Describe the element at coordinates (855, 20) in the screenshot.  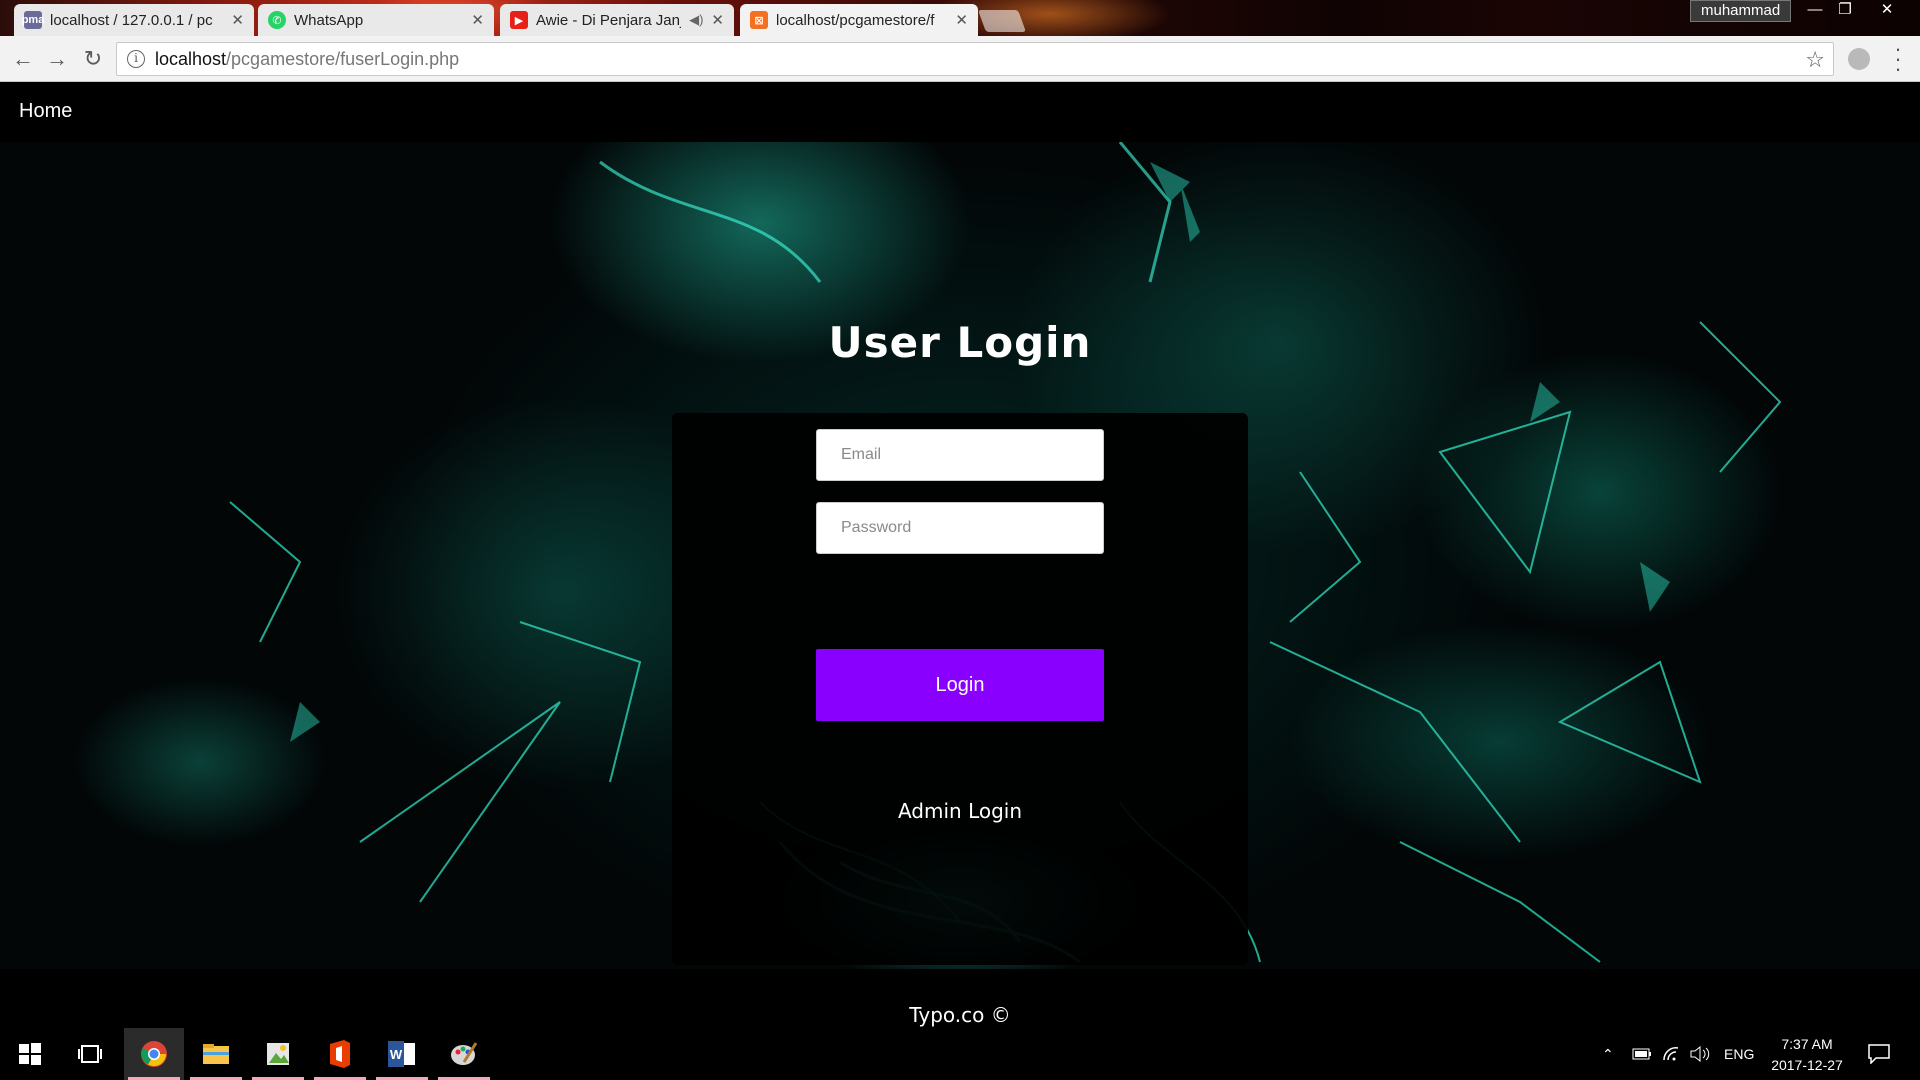
I see `tab-title: localhost/pcgamestore/f` at that location.